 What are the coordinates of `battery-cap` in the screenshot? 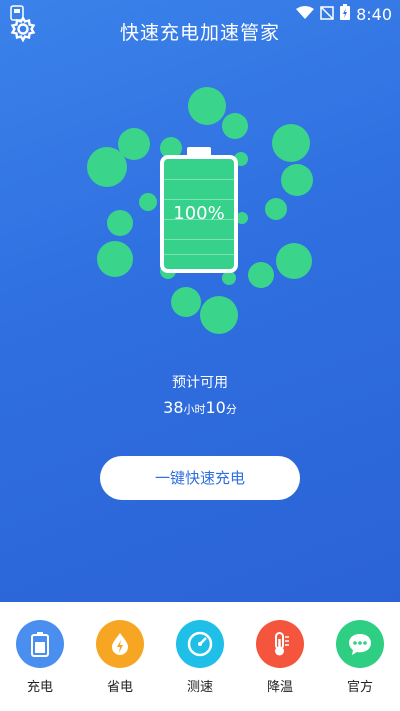 It's located at (199, 151).